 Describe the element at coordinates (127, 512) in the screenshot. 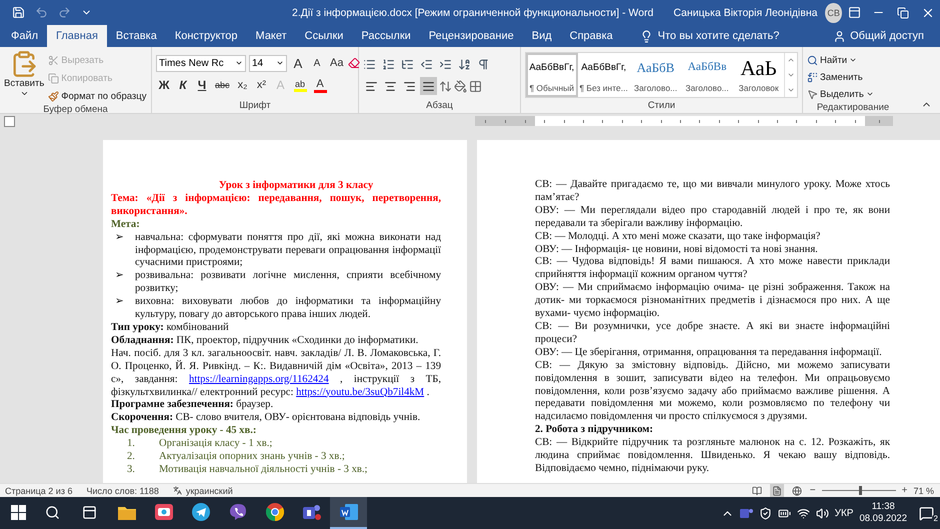

I see `folder-icon` at that location.